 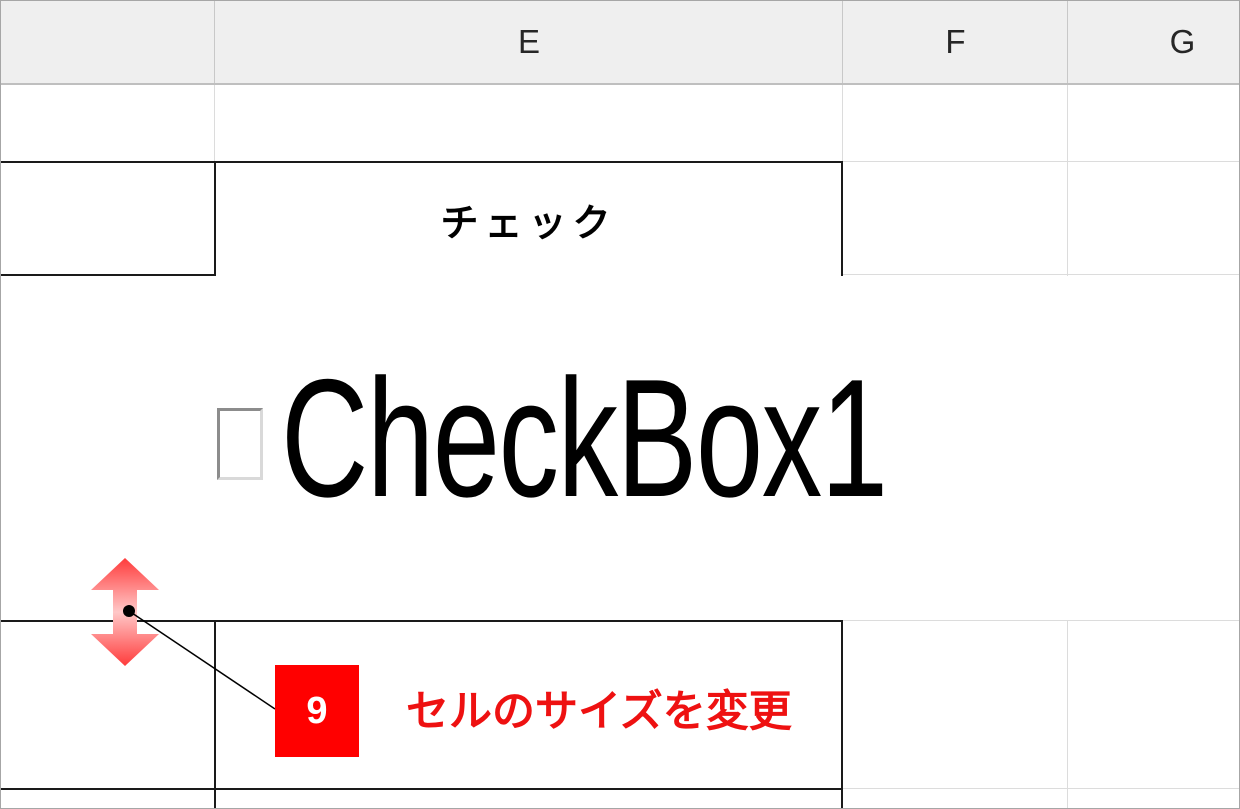 What do you see at coordinates (528, 219) in the screenshot?
I see `header-cell-check: チェック` at bounding box center [528, 219].